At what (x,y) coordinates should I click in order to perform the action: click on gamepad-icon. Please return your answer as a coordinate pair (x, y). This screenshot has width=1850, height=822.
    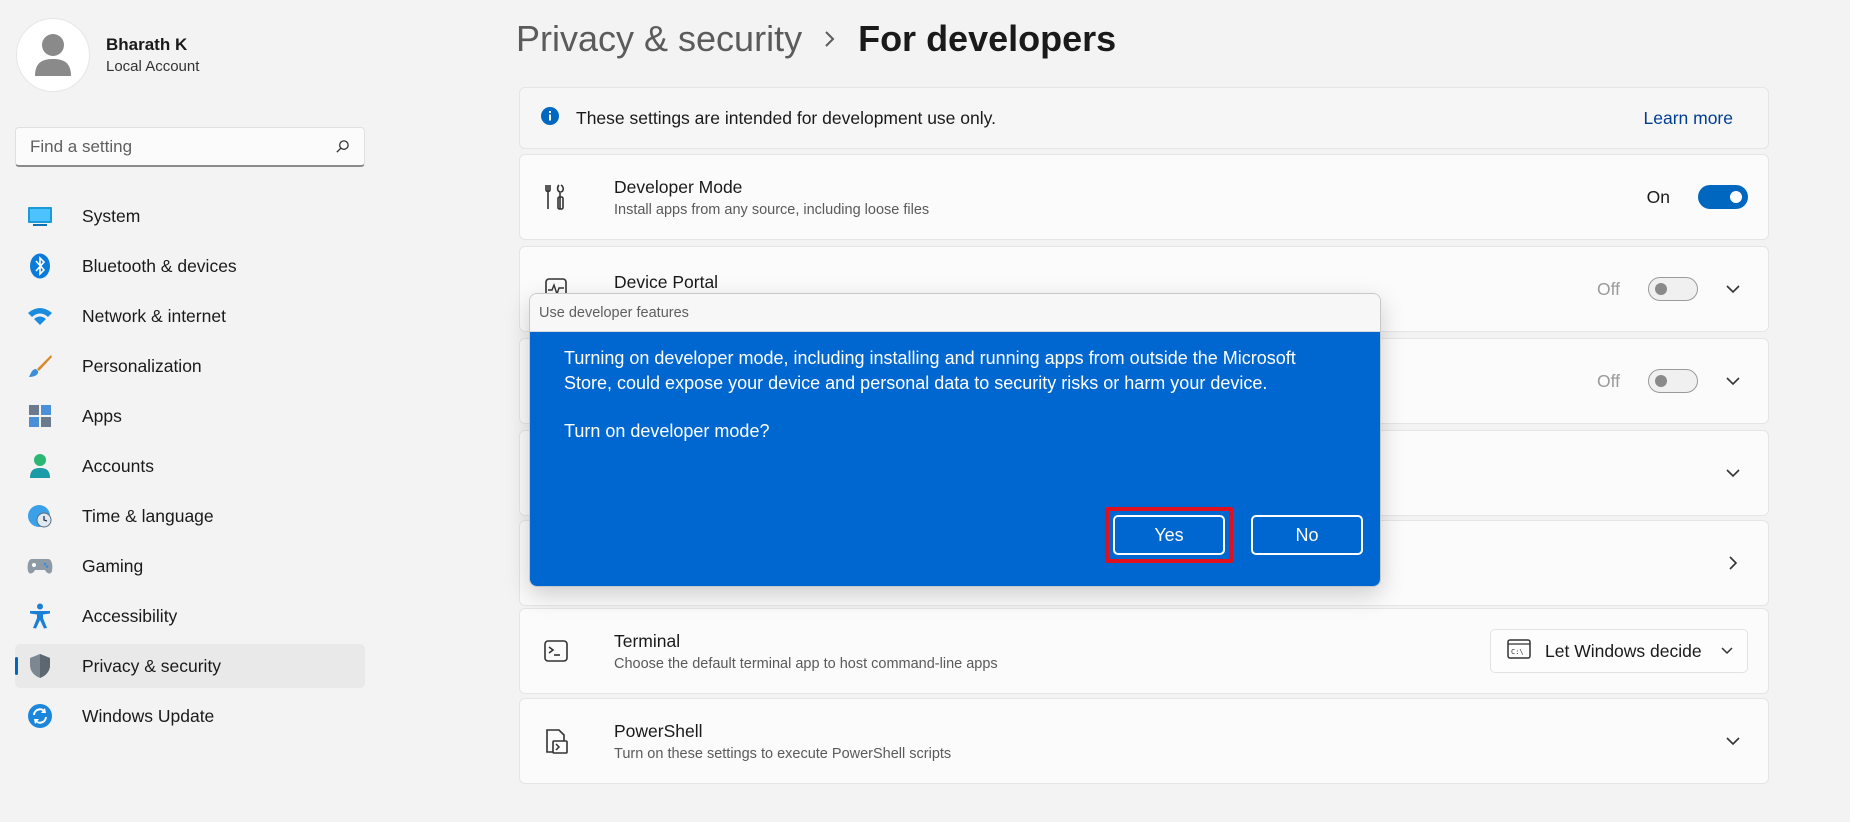
    Looking at the image, I should click on (40, 566).